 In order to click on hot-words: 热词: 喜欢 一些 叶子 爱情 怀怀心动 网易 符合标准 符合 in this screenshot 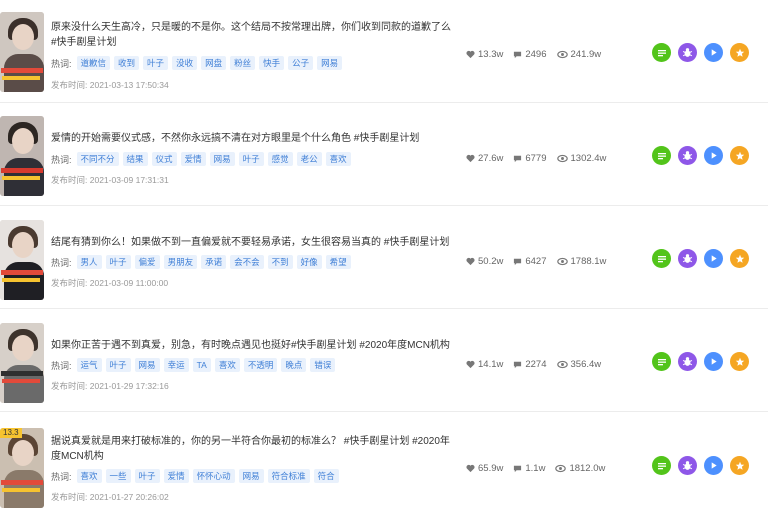, I will do `click(197, 476)`.